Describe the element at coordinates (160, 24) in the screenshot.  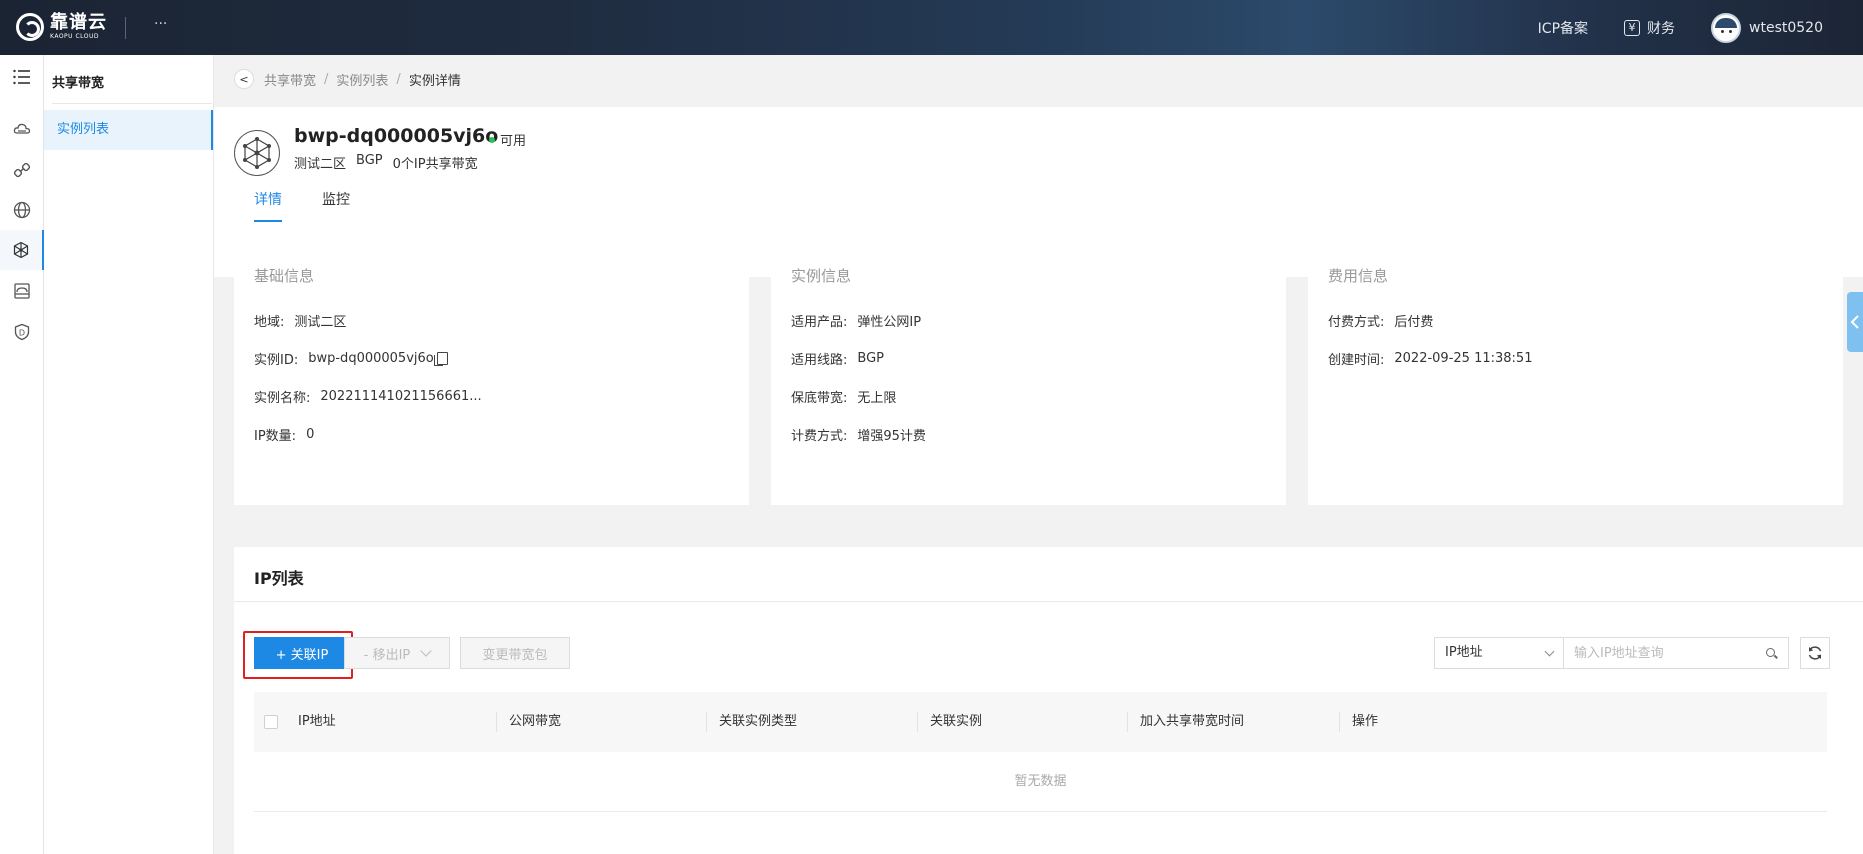
I see `more-menu-button: ···` at that location.